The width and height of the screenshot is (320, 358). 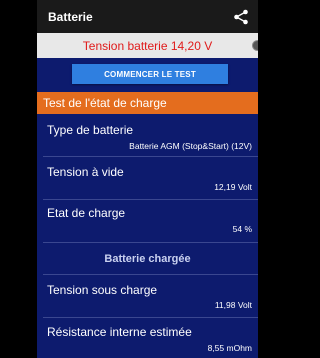 What do you see at coordinates (190, 146) in the screenshot?
I see `row-value: Batterie AGM (Stop&Start) (12V)` at bounding box center [190, 146].